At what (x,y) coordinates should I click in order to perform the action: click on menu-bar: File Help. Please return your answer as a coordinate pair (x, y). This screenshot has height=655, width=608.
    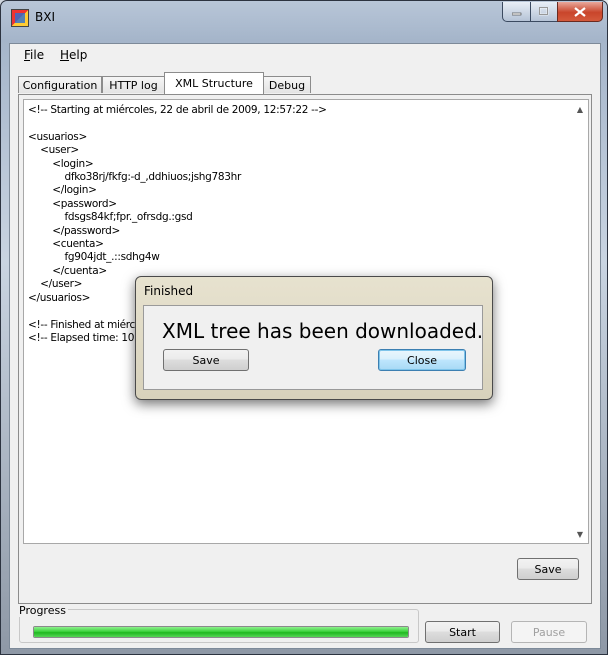
    Looking at the image, I should click on (305, 55).